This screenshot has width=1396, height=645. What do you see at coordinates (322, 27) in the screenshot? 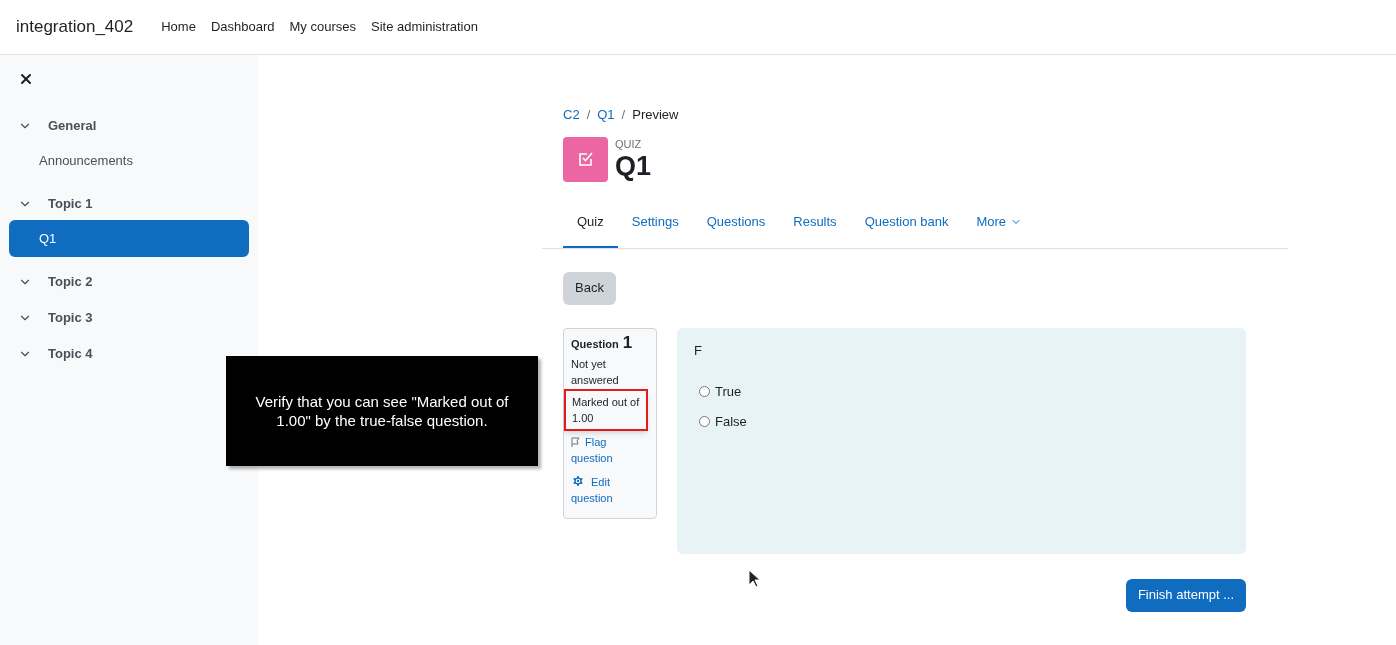
I see `nav-link: My courses` at bounding box center [322, 27].